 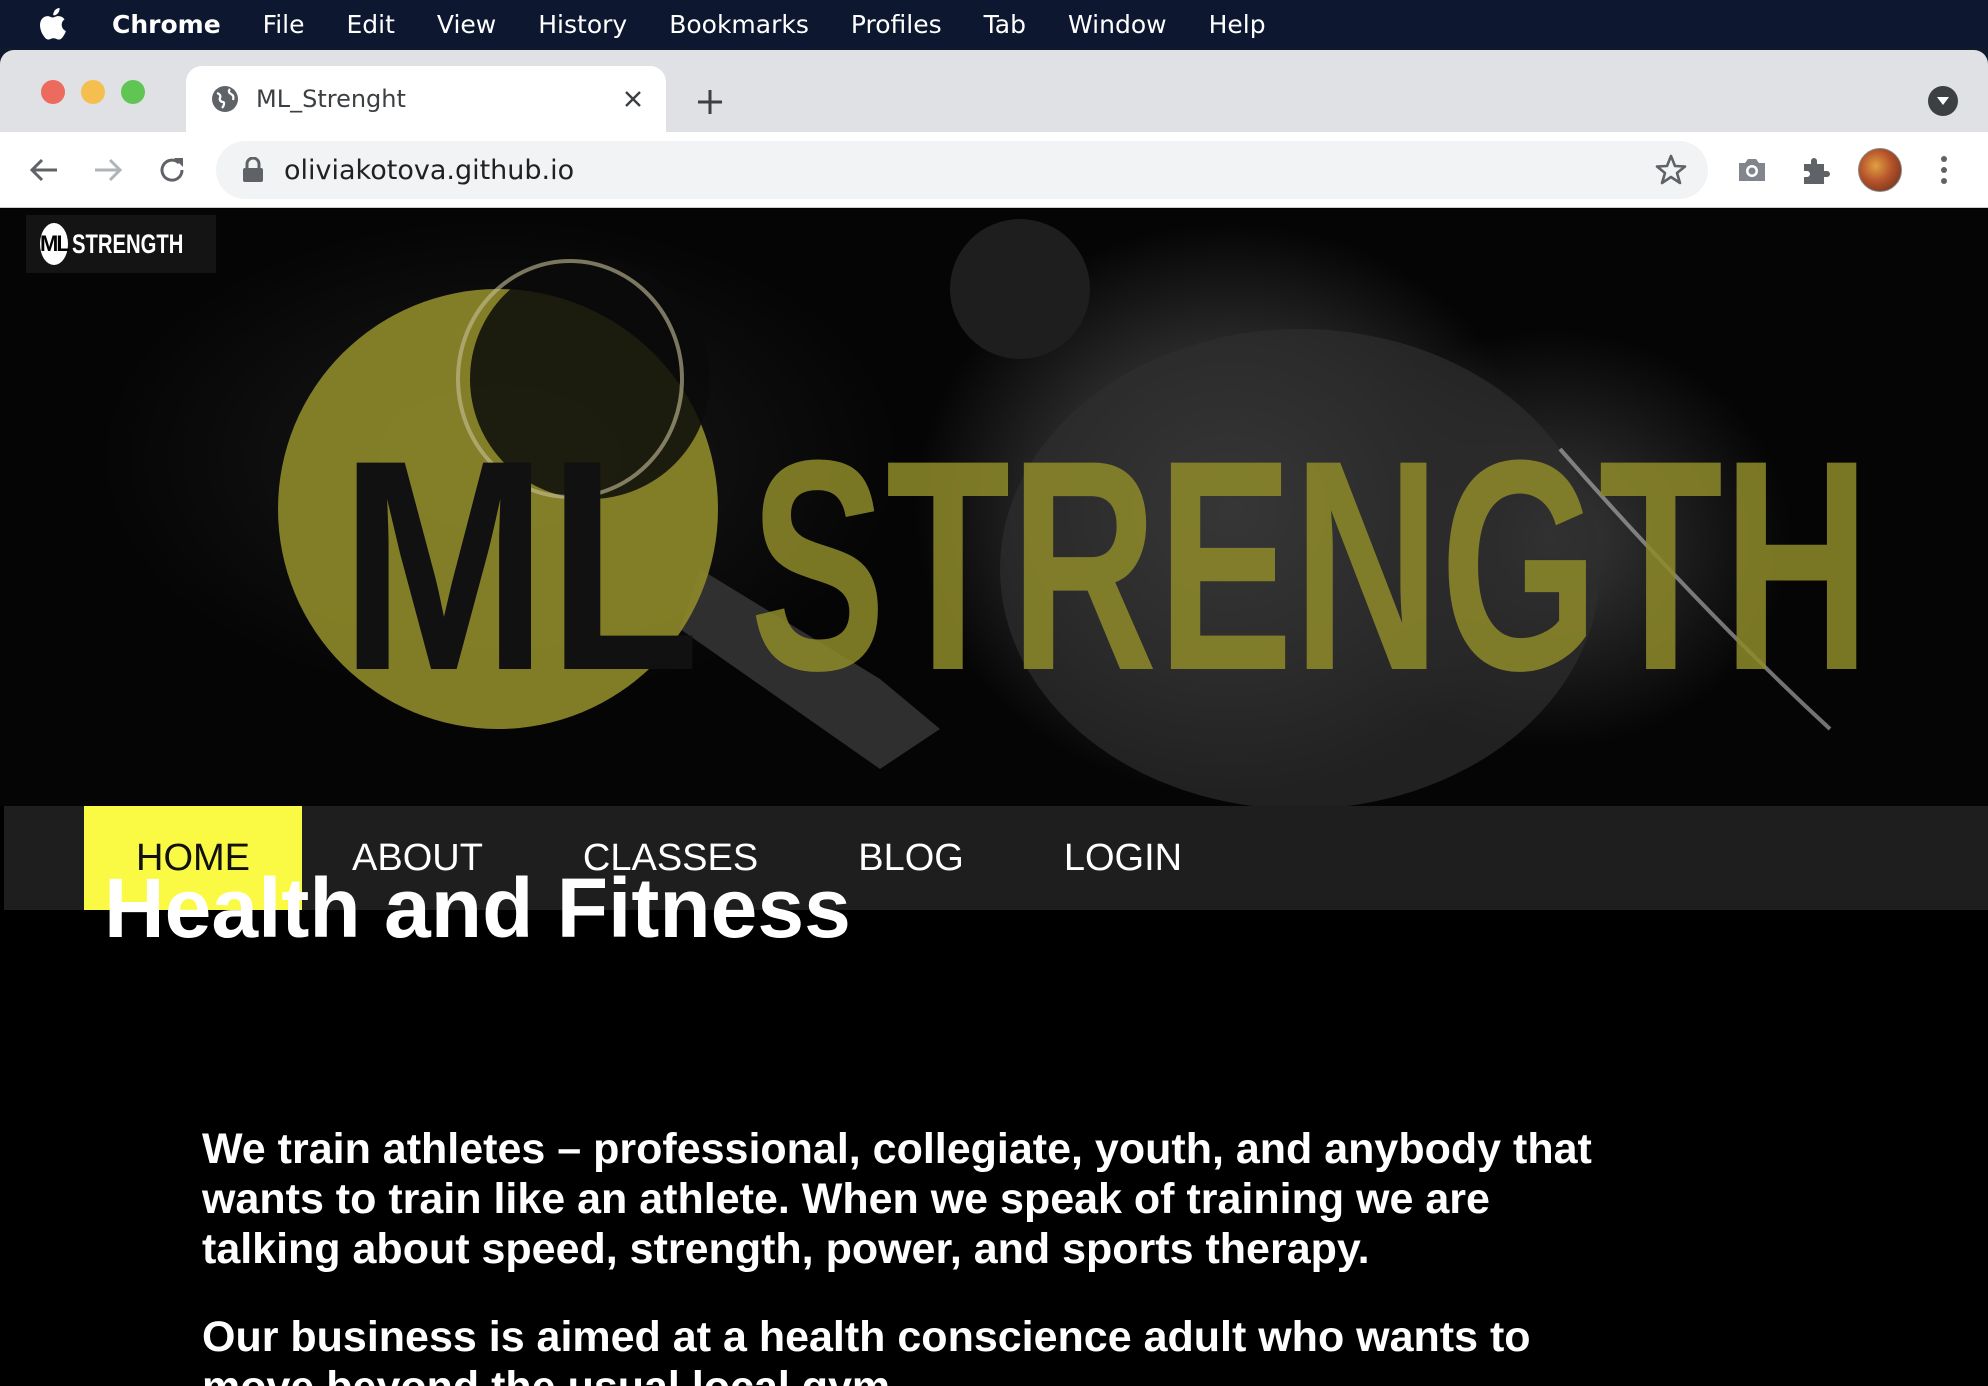 I want to click on forward-button, so click(x=108, y=170).